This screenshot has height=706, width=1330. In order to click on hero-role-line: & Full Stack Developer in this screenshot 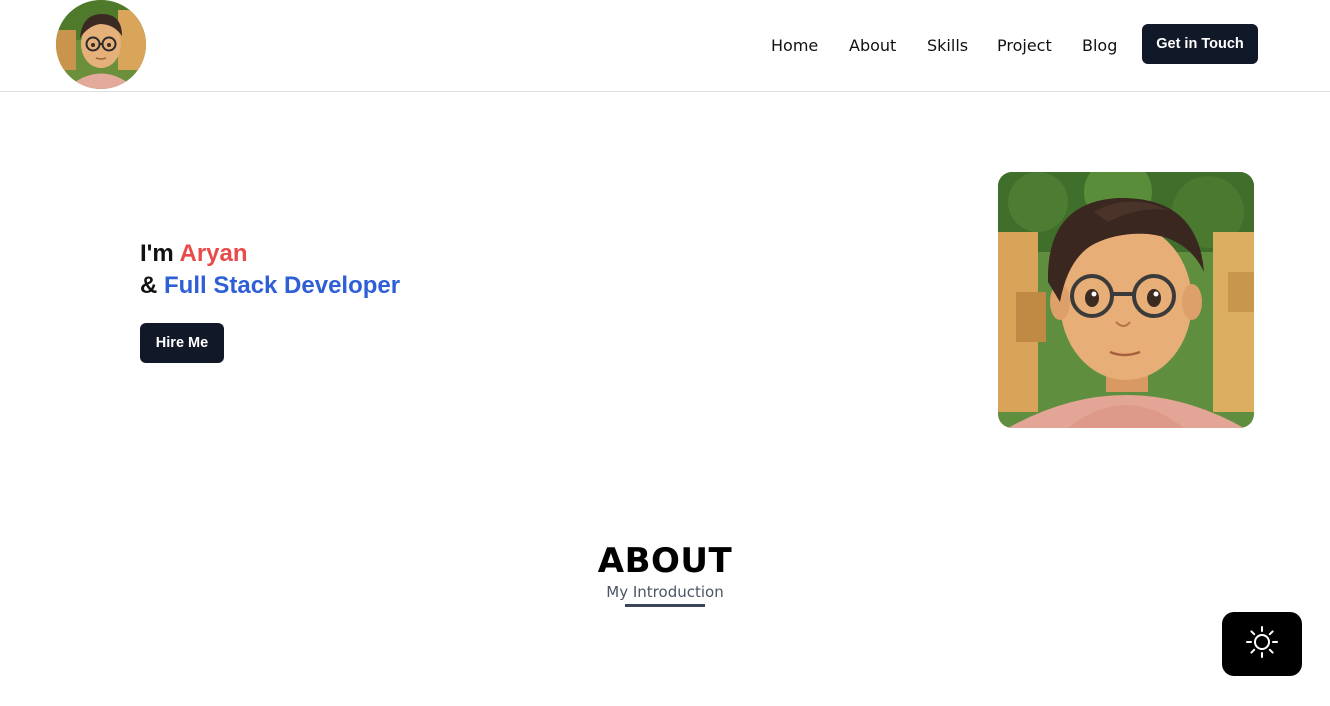, I will do `click(270, 286)`.